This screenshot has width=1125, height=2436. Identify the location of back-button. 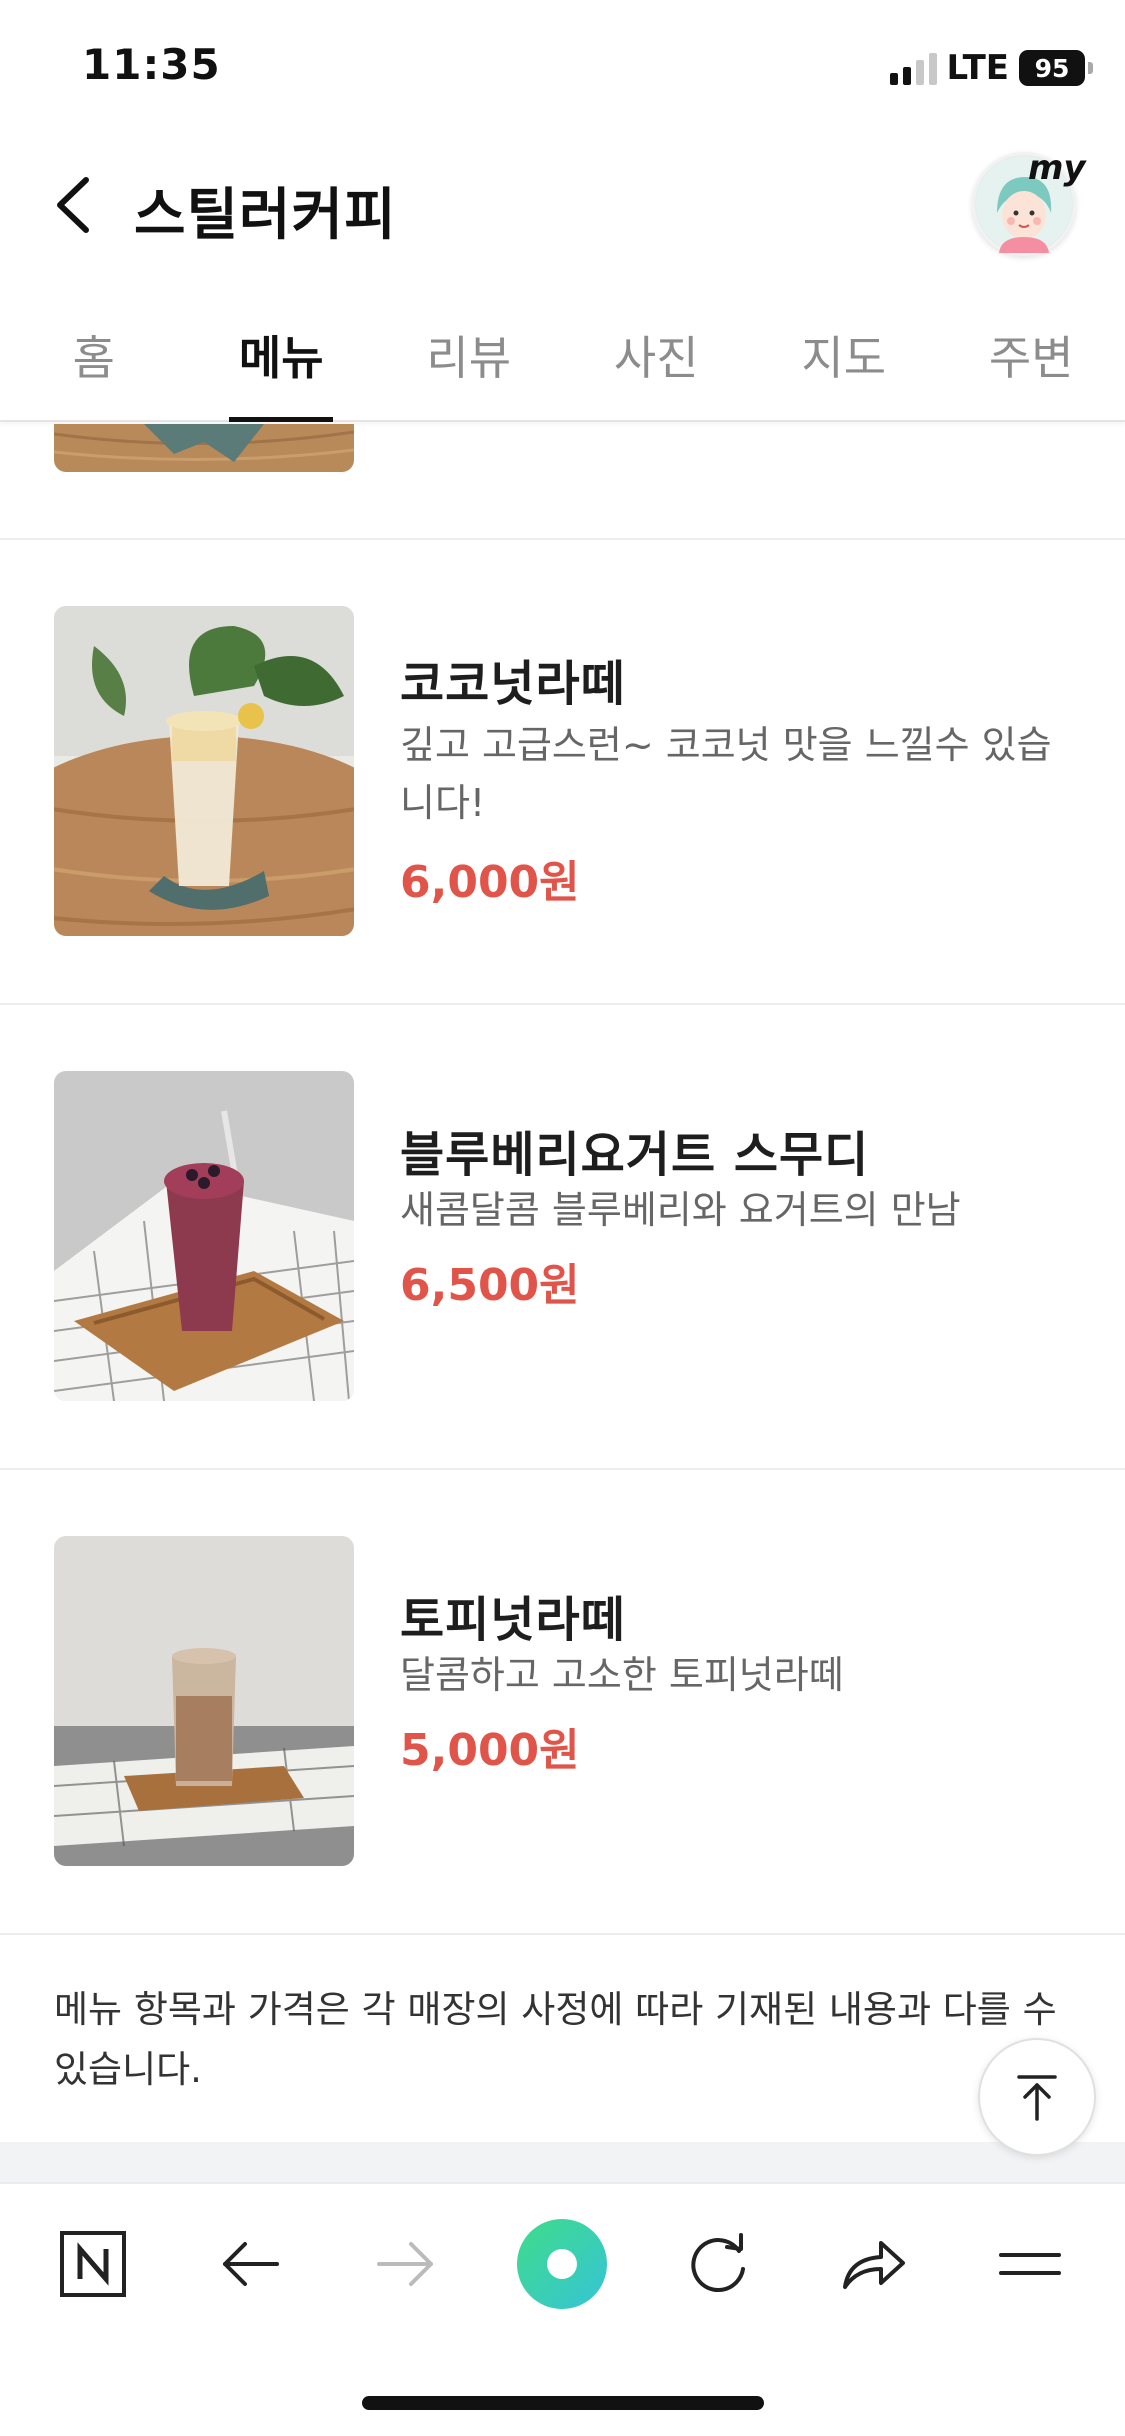
(76, 205).